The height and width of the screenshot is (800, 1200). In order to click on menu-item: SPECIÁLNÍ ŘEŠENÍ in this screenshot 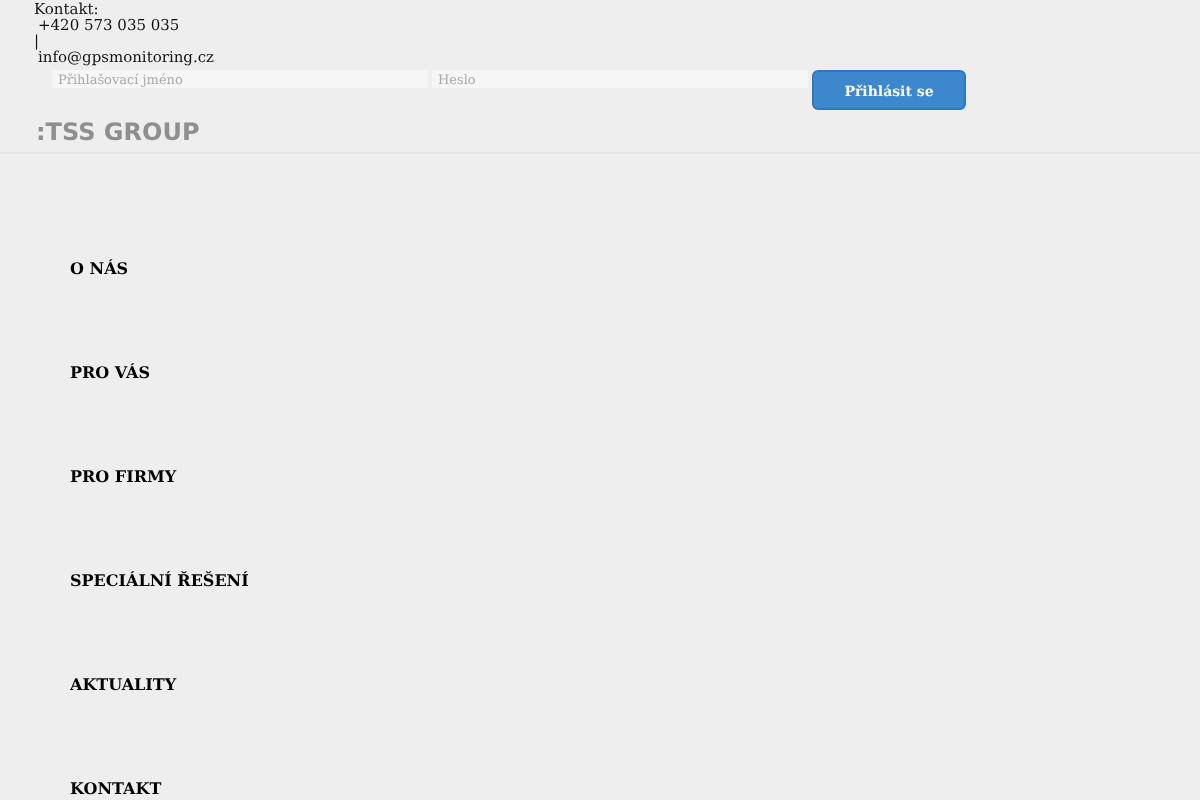, I will do `click(159, 581)`.